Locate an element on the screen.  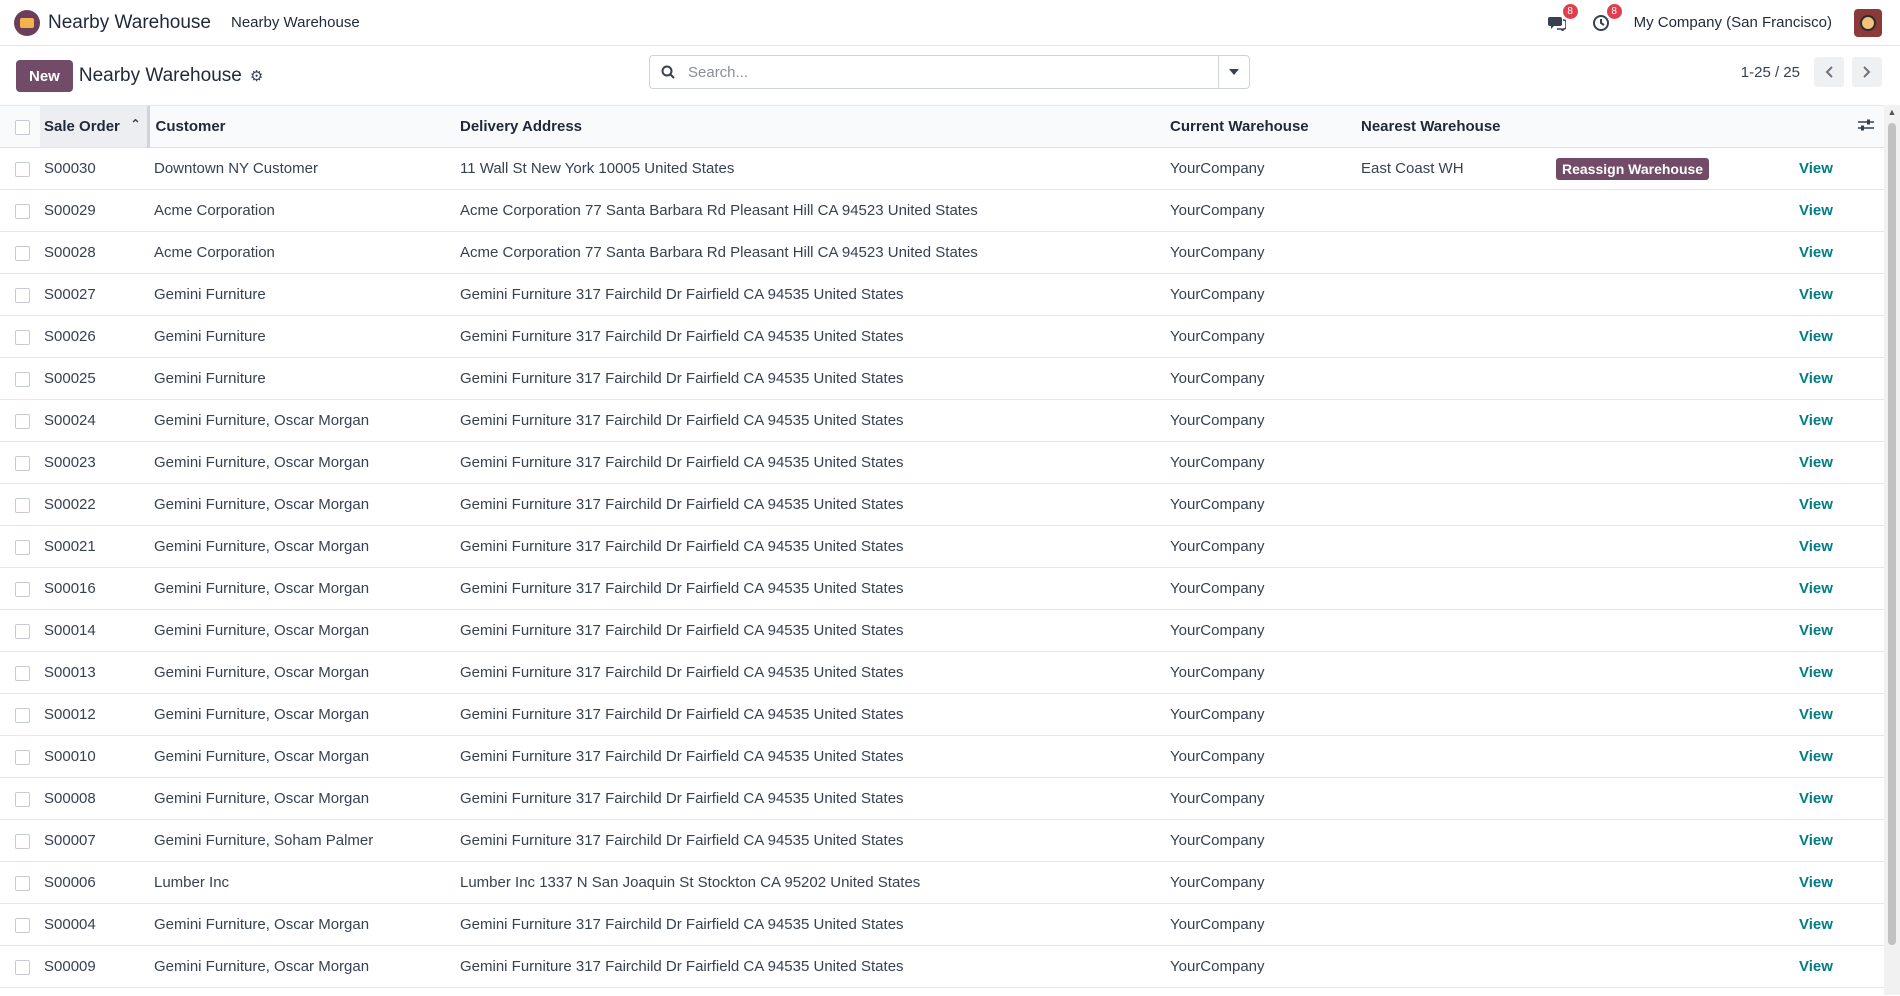
cell-sale-order: S00004 is located at coordinates (94, 925).